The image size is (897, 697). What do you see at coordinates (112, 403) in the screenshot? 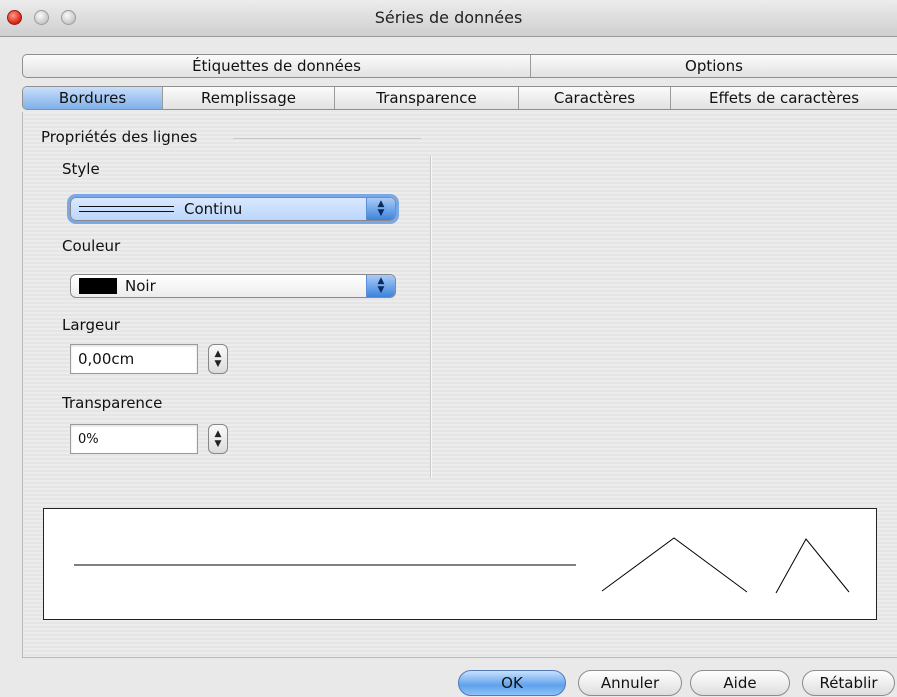
I see `transparency-label: Transparence` at bounding box center [112, 403].